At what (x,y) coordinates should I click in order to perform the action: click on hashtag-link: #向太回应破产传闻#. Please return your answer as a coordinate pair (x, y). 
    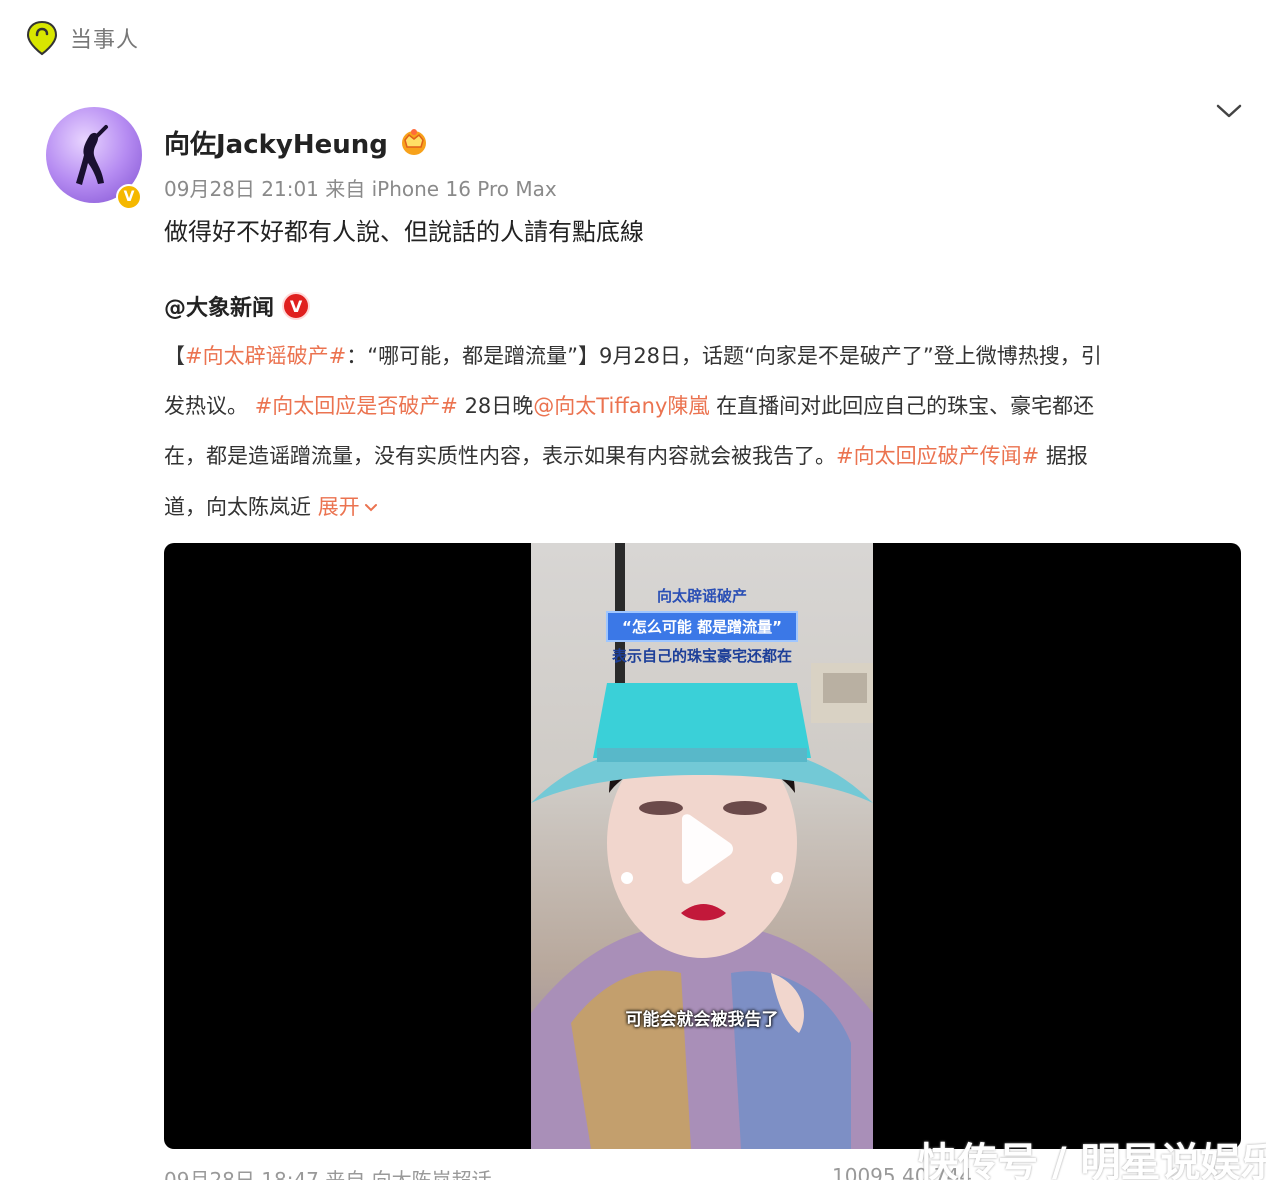
    Looking at the image, I should click on (937, 456).